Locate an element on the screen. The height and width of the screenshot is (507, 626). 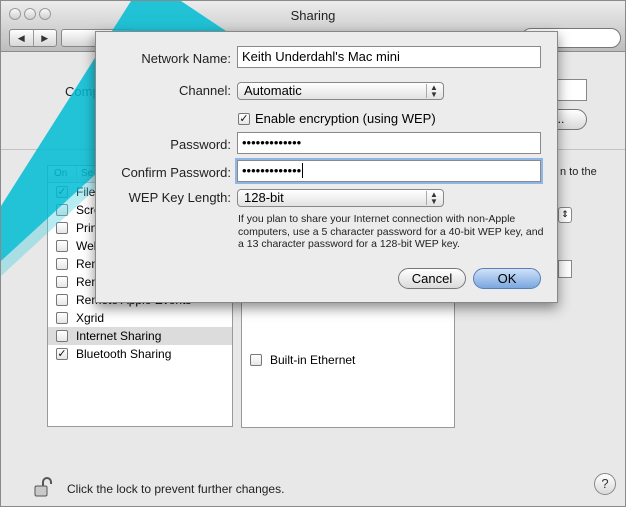
forward-arrow-icon: ▶ is located at coordinates (45, 38).